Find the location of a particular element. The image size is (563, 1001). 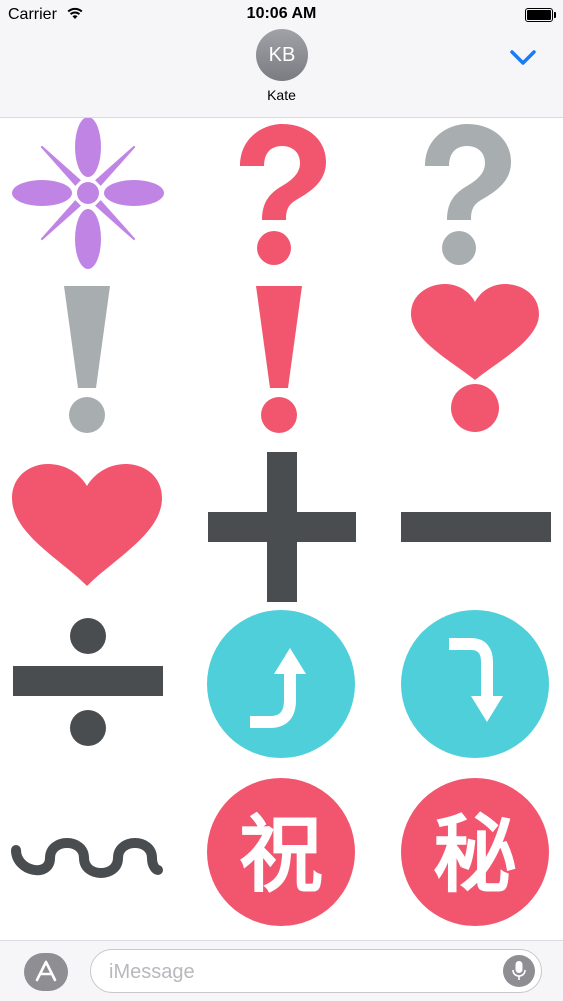

arrow-curve-up-sticker is located at coordinates (280, 685).